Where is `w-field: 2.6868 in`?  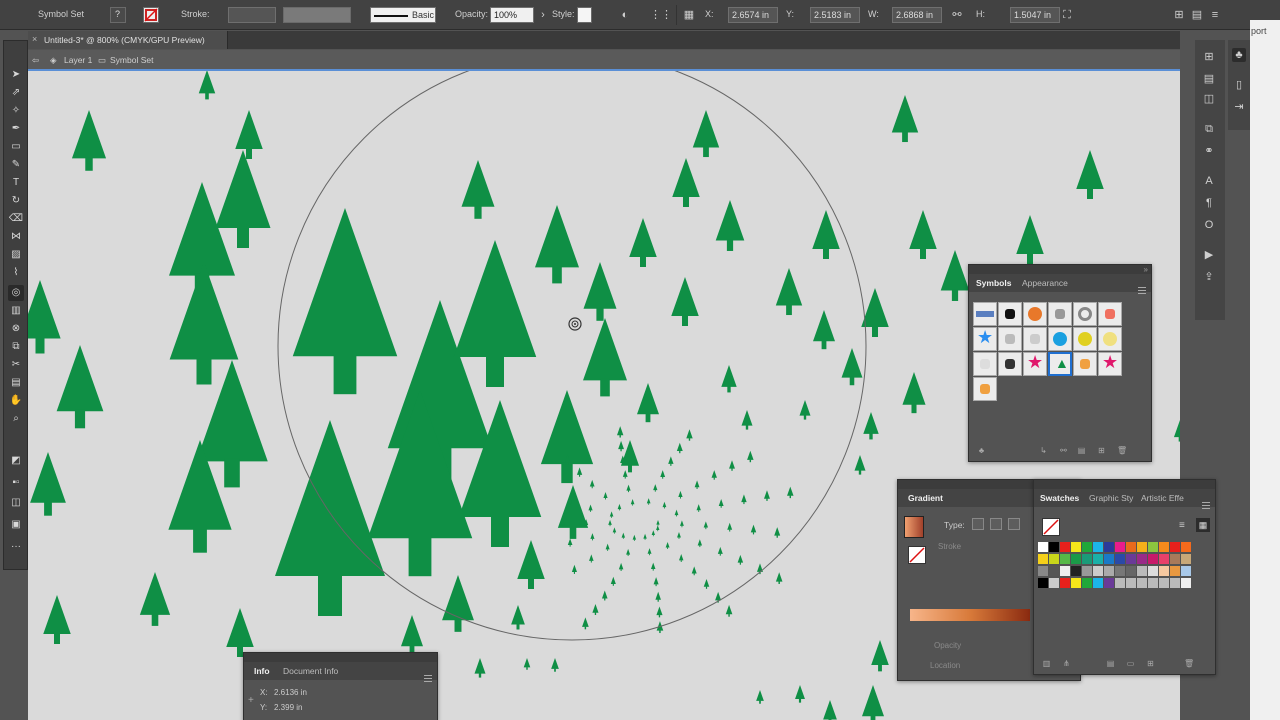
w-field: 2.6868 in is located at coordinates (917, 15).